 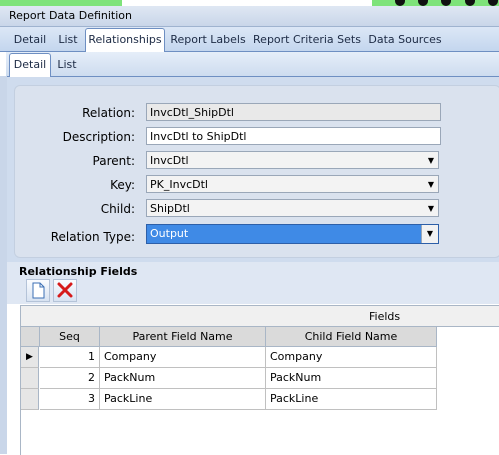 I want to click on parent-label: Parent:, so click(x=113, y=161).